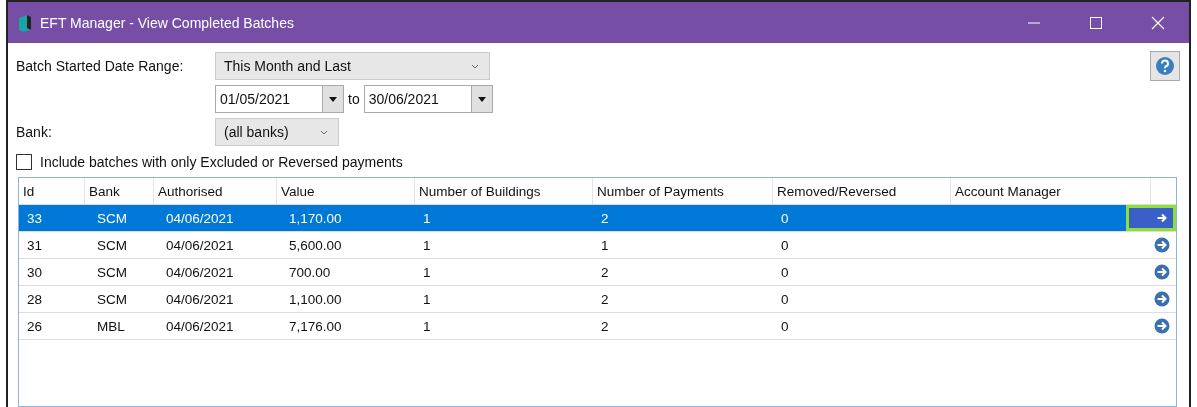 The height and width of the screenshot is (407, 1197). Describe the element at coordinates (597, 299) in the screenshot. I see `table-row: 28 SCM 04/06/2021 1,100.00 1 2 0` at that location.